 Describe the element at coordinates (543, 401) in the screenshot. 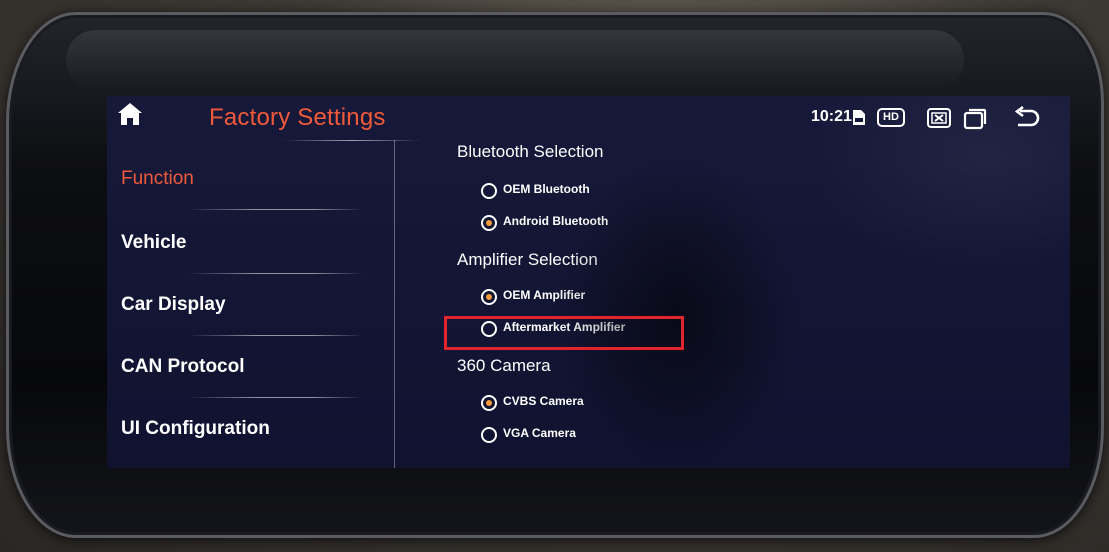

I see `option-label: CVBS Camera` at that location.